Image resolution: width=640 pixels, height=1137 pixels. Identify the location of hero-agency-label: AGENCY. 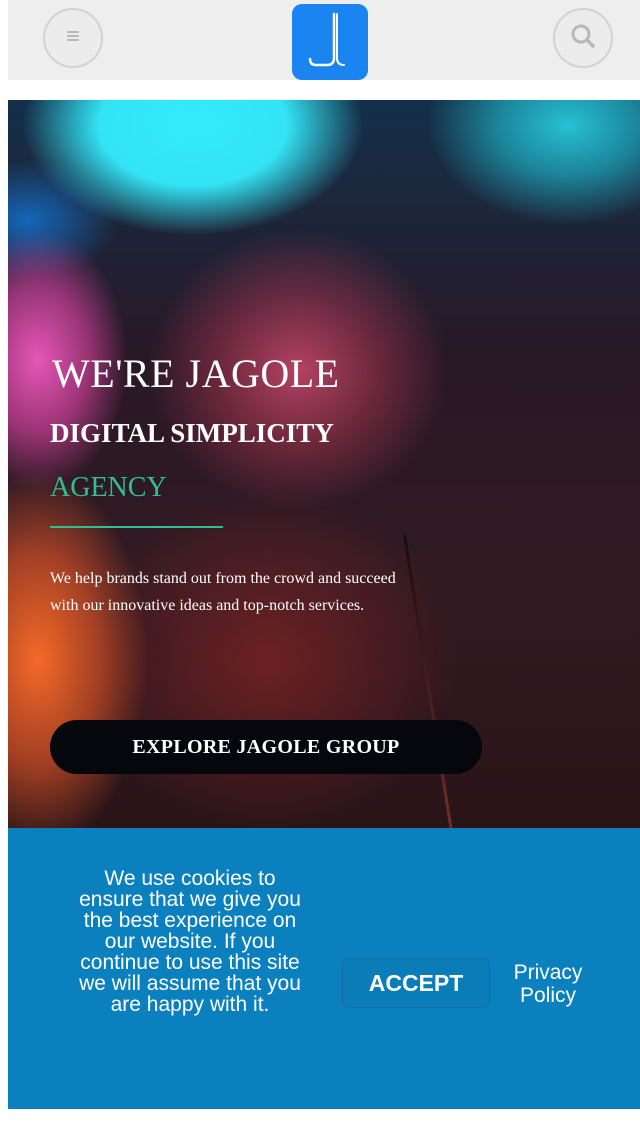
(108, 487).